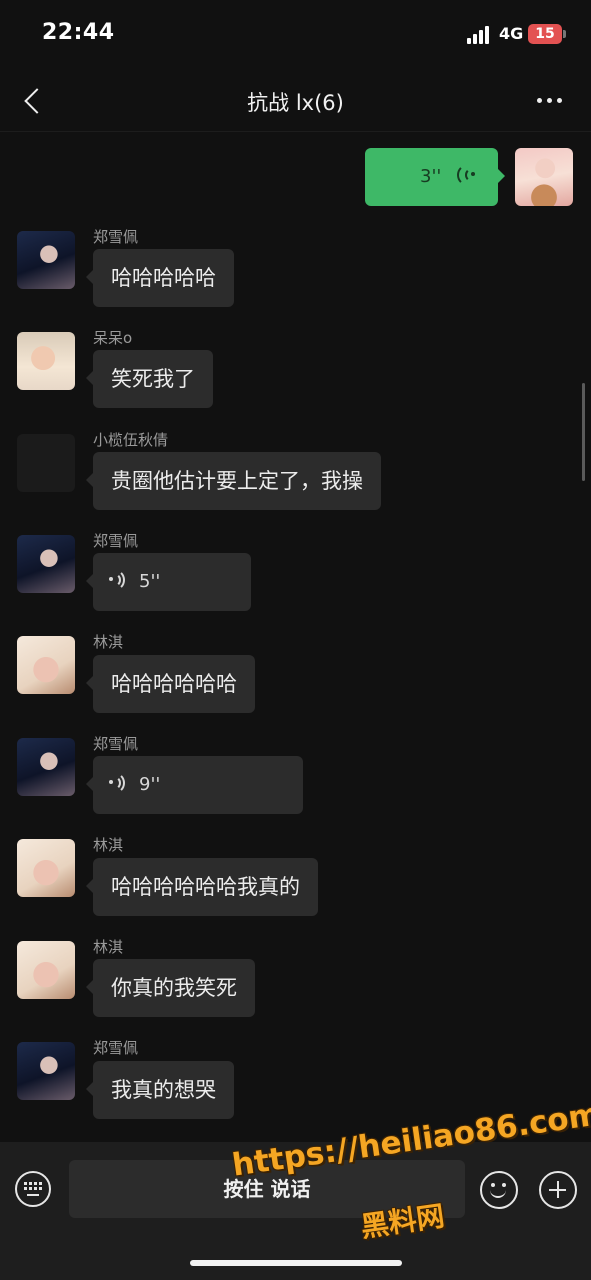 This screenshot has width=591, height=1280. What do you see at coordinates (478, 35) in the screenshot?
I see `signal-icon` at bounding box center [478, 35].